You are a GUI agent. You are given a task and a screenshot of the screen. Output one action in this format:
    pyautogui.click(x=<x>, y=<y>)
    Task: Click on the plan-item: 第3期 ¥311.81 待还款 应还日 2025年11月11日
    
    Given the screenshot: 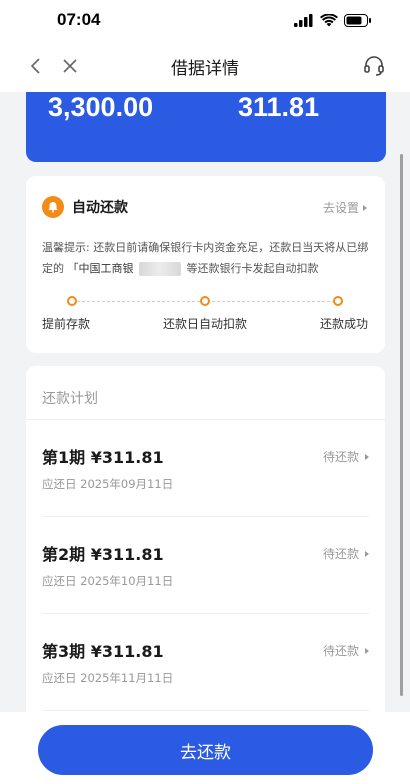 What is the action you would take?
    pyautogui.click(x=205, y=662)
    